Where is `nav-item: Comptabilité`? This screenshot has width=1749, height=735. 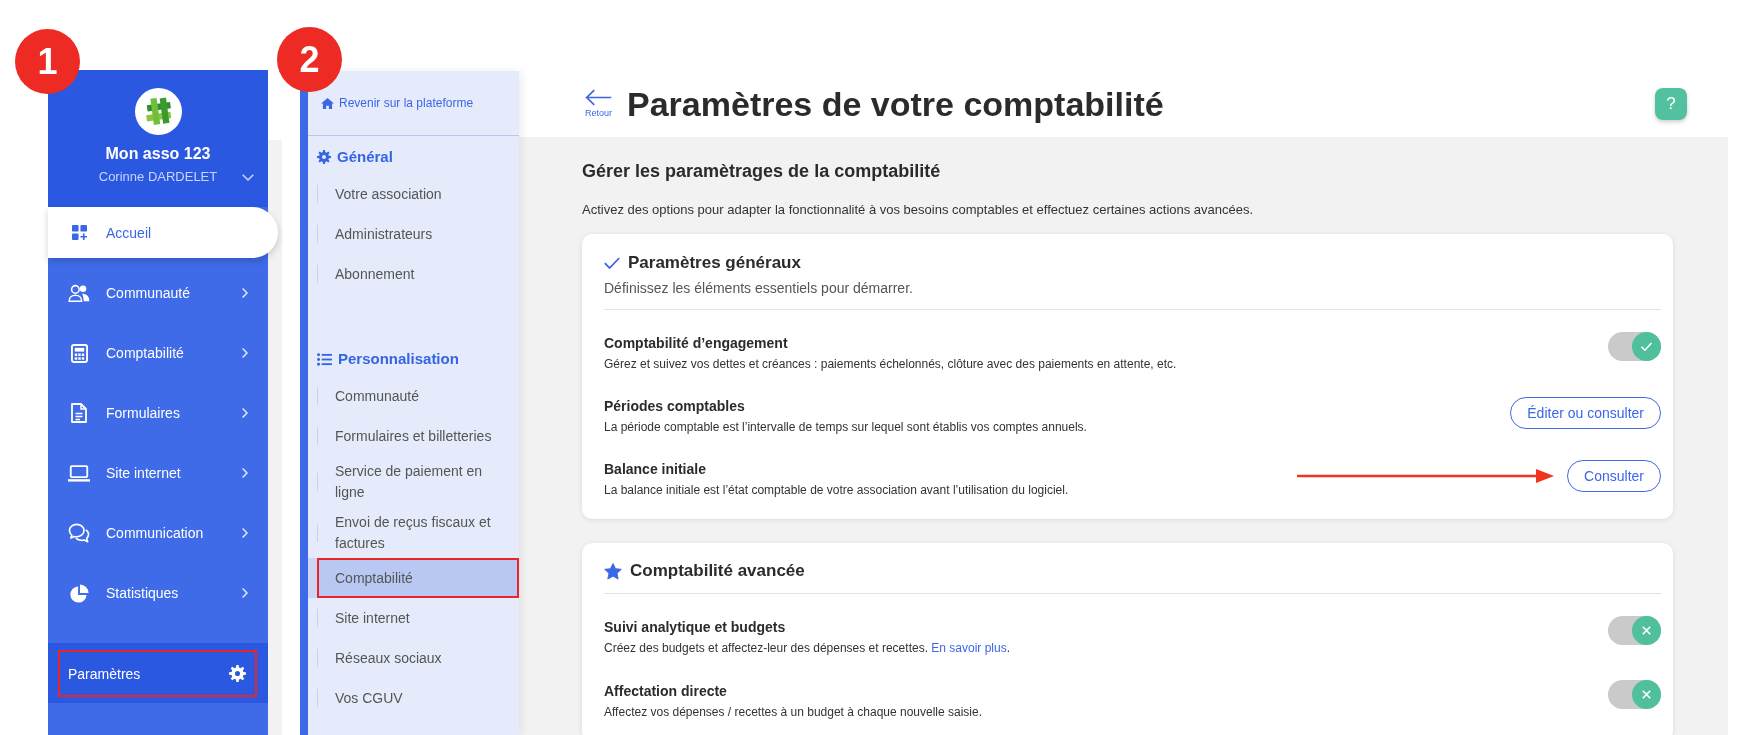
nav-item: Comptabilité is located at coordinates (158, 353).